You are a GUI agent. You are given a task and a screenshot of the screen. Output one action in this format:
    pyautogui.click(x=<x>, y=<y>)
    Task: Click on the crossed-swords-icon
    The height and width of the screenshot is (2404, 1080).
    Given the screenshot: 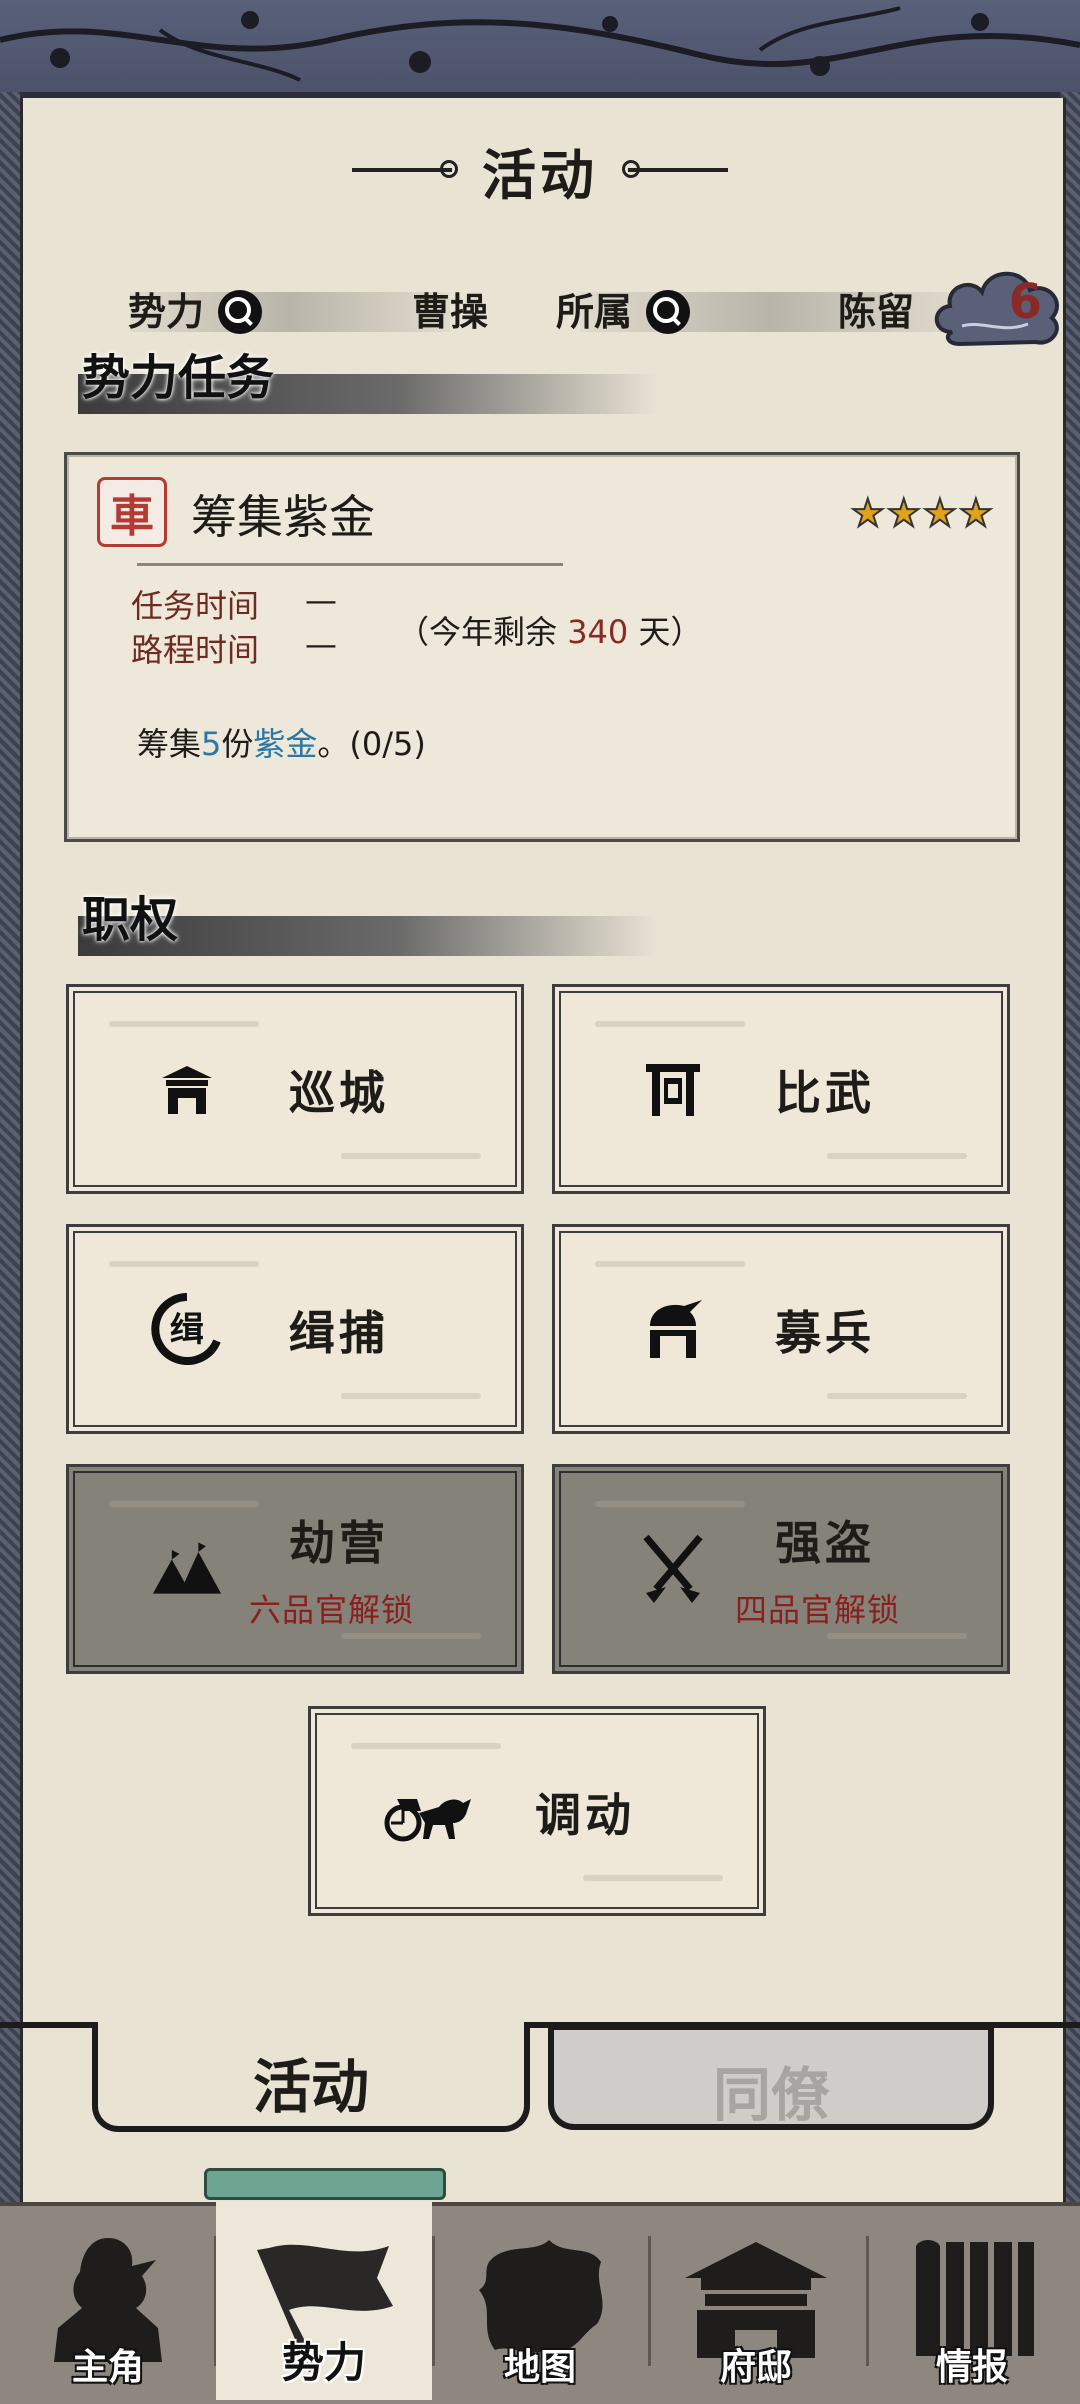 What is the action you would take?
    pyautogui.click(x=673, y=1569)
    